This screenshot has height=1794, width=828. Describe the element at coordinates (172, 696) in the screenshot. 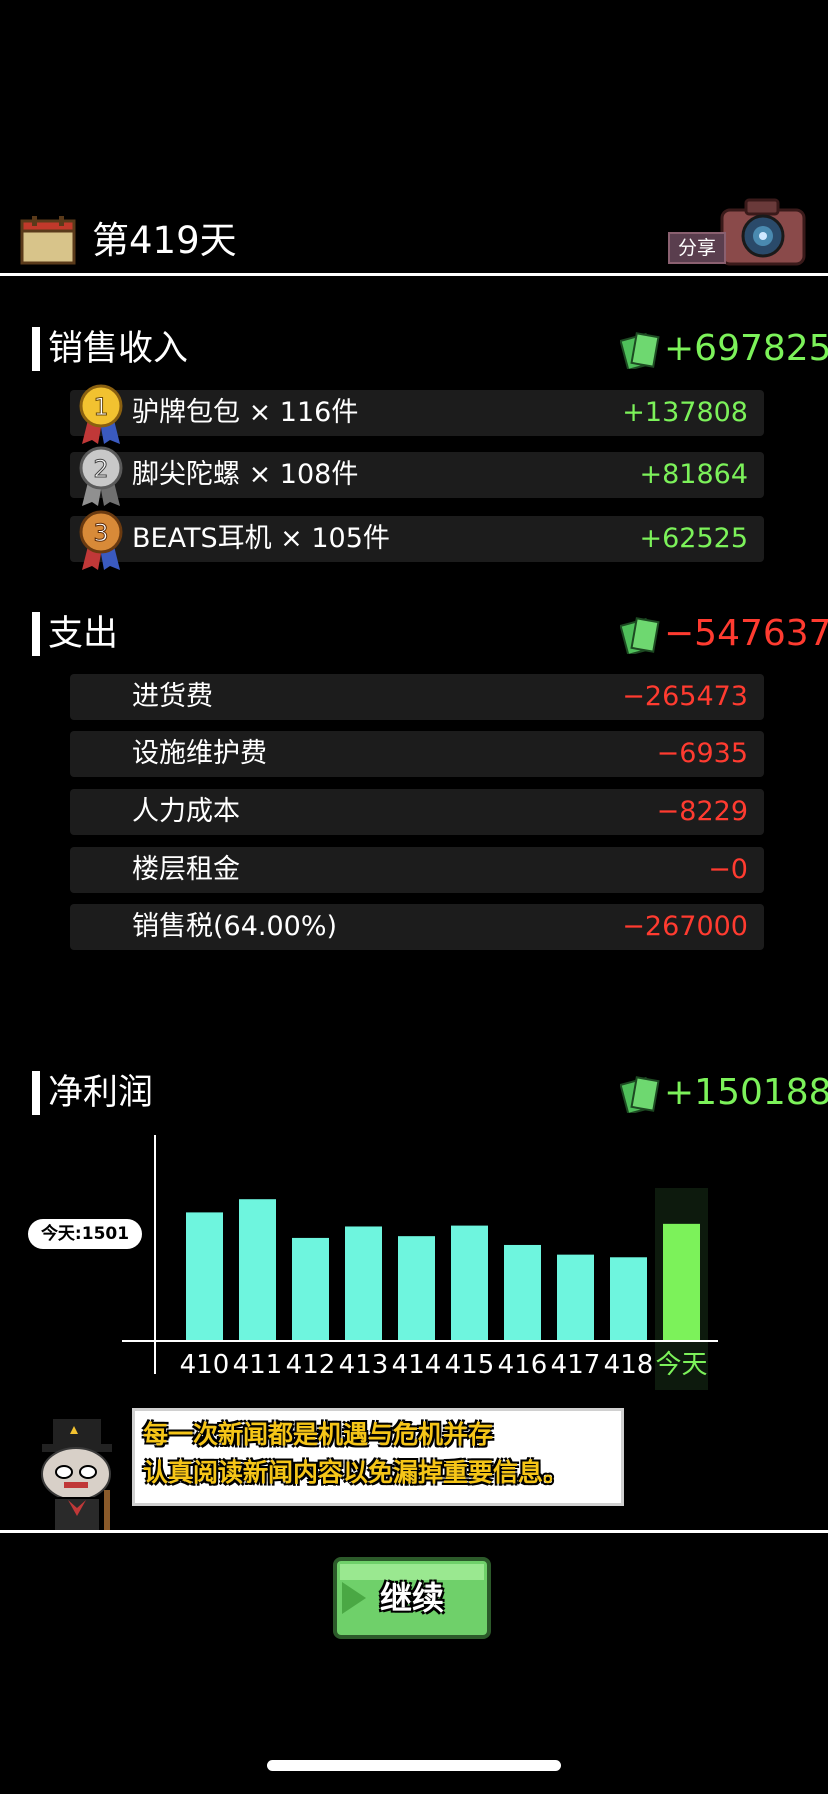

I see `item-label: 进货费` at that location.